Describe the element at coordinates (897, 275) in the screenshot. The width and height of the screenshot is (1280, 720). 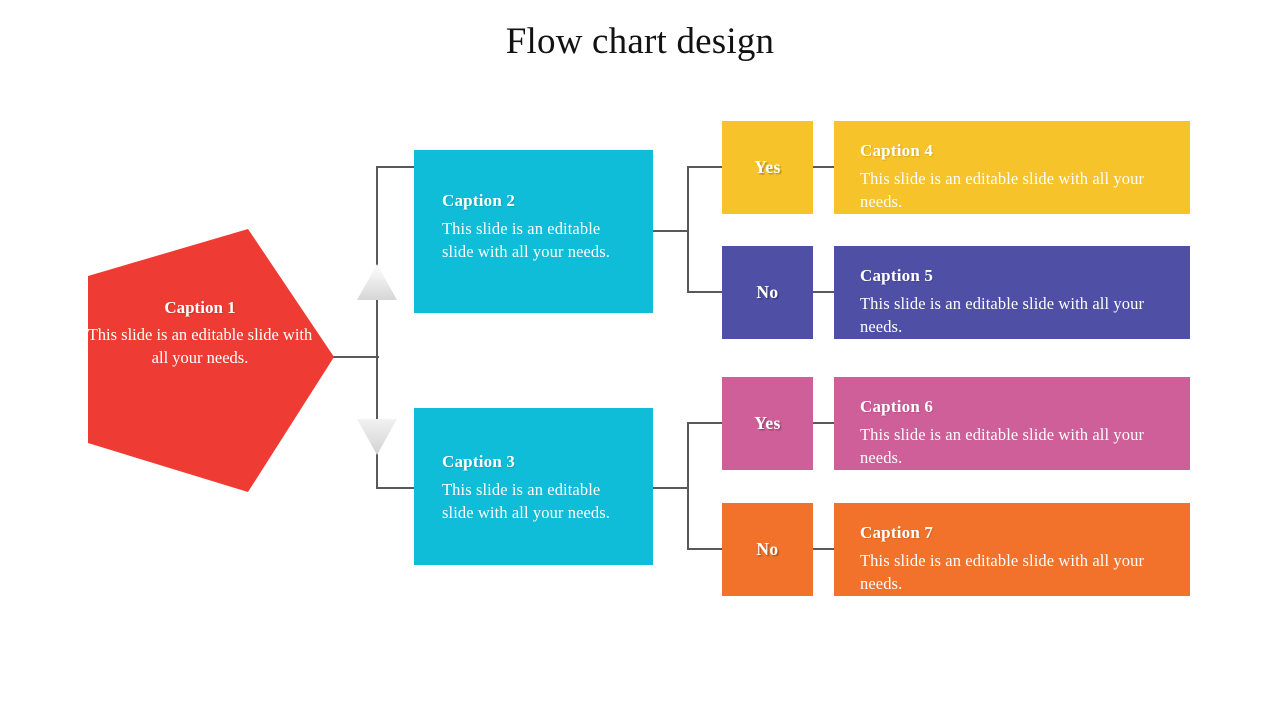
I see `node-caption5-heading: Caption 5` at that location.